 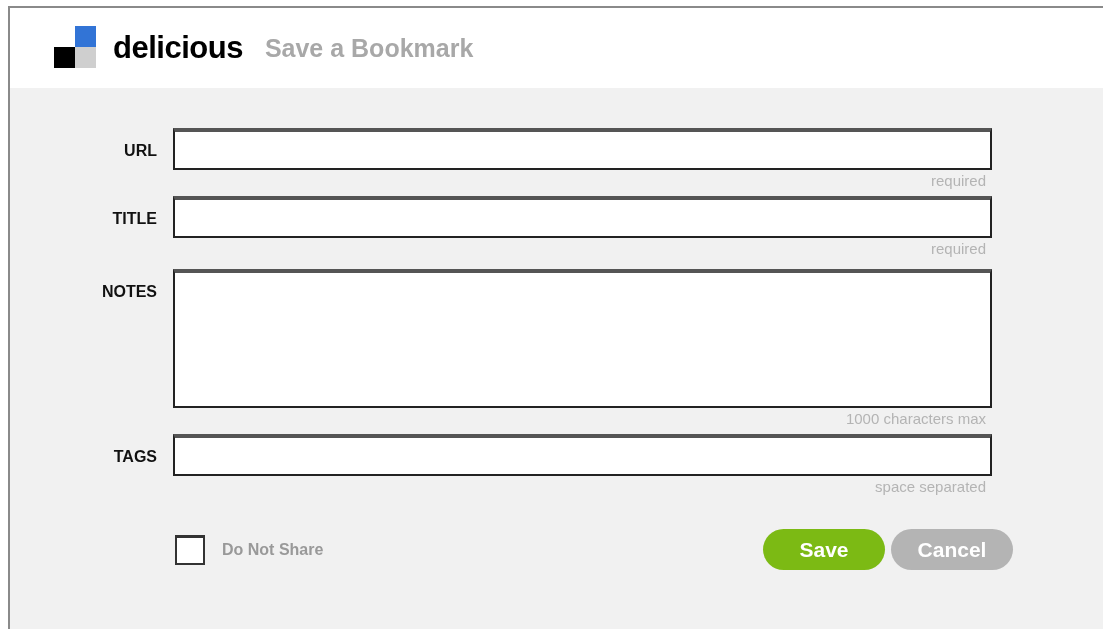 I want to click on brand-name: delicious, so click(x=178, y=48).